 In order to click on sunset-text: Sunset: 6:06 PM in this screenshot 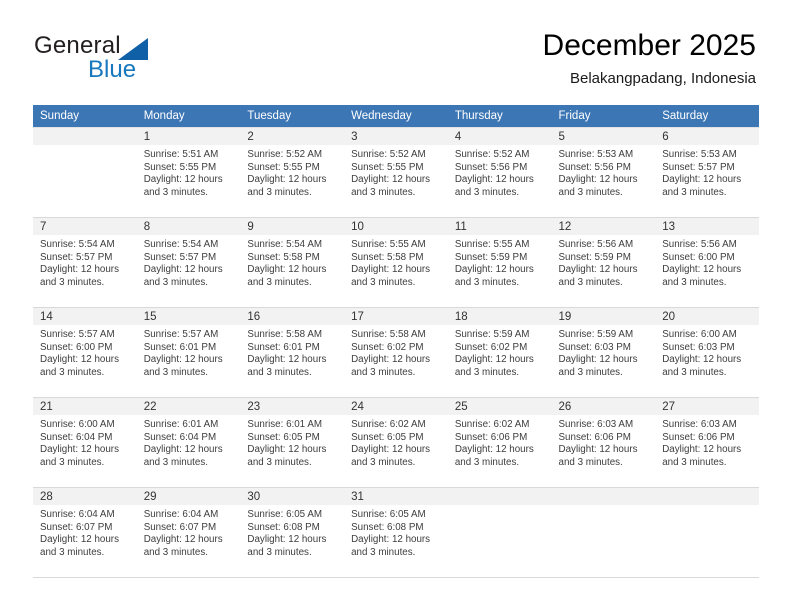, I will do `click(491, 437)`.